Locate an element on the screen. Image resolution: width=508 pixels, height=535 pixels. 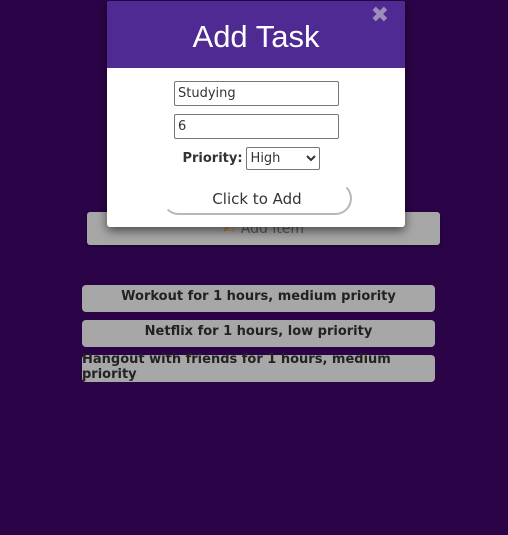
priority-row: Priority: High is located at coordinates (256, 158).